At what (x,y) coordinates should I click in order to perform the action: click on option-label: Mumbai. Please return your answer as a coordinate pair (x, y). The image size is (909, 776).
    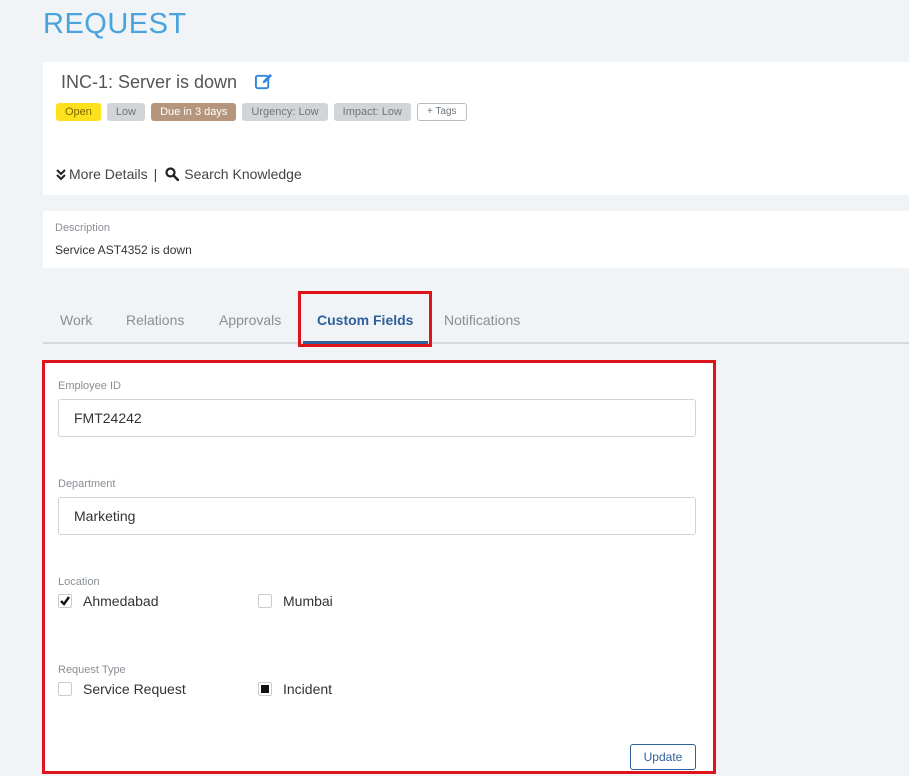
    Looking at the image, I should click on (308, 601).